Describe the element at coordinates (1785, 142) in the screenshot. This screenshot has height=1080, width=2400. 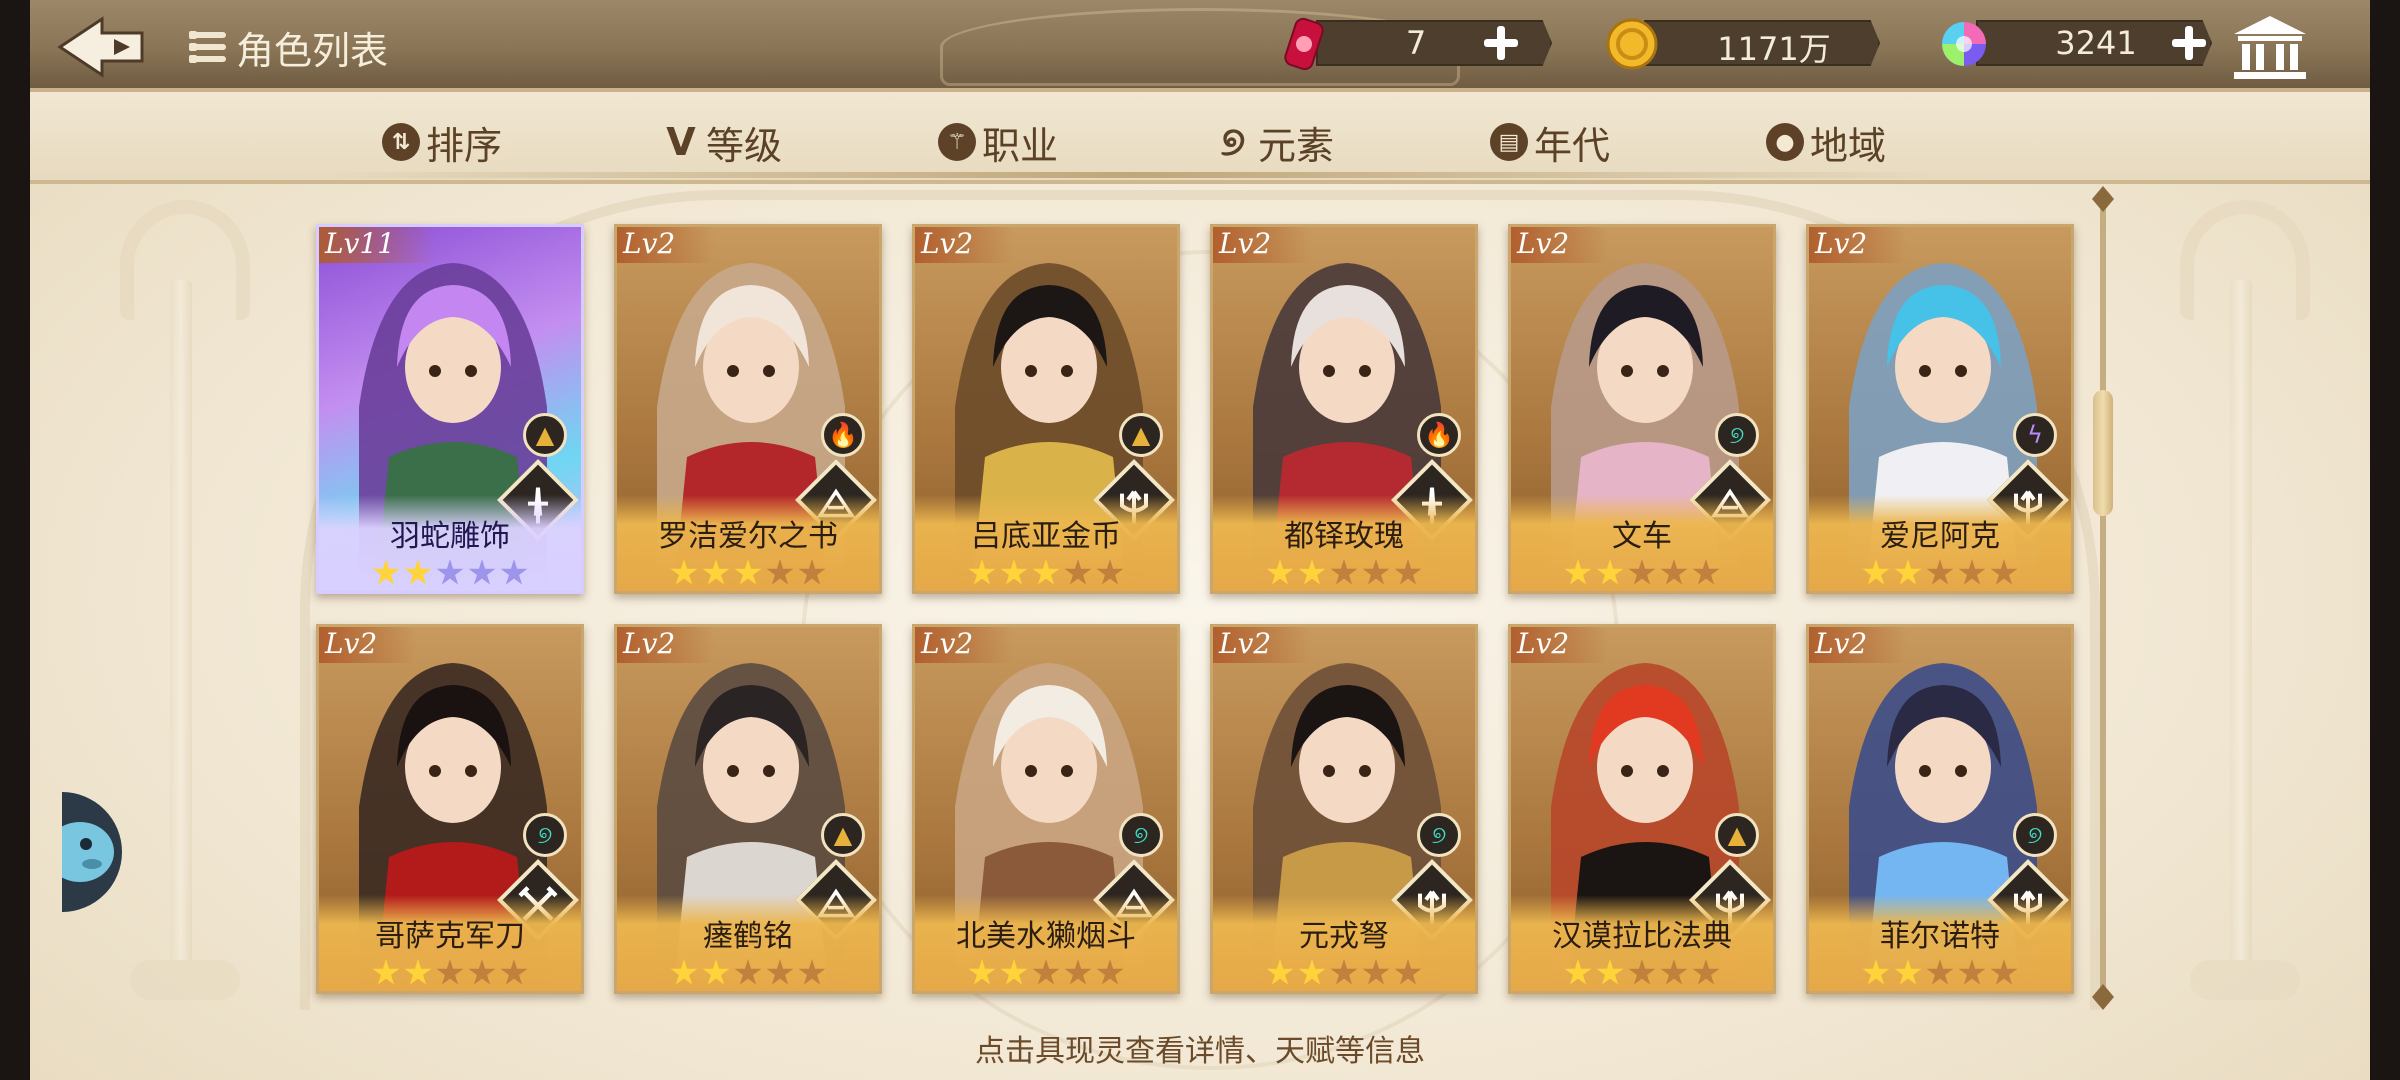
I see `location-icon: ●` at that location.